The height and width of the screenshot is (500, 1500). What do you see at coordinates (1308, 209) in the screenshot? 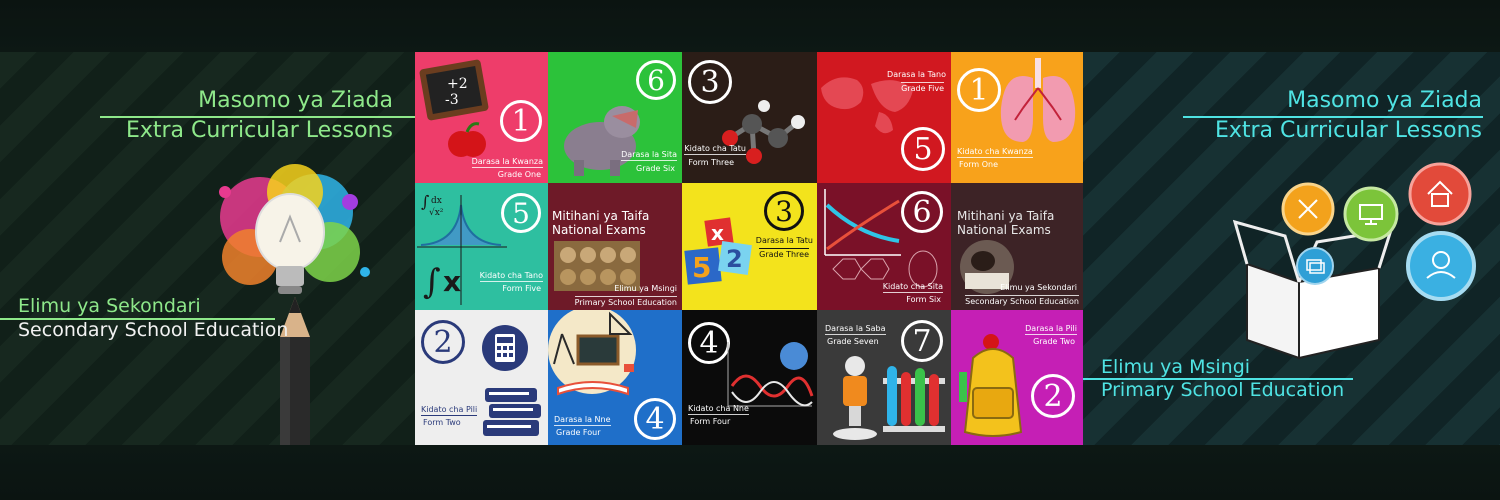
I see `tools-icon` at bounding box center [1308, 209].